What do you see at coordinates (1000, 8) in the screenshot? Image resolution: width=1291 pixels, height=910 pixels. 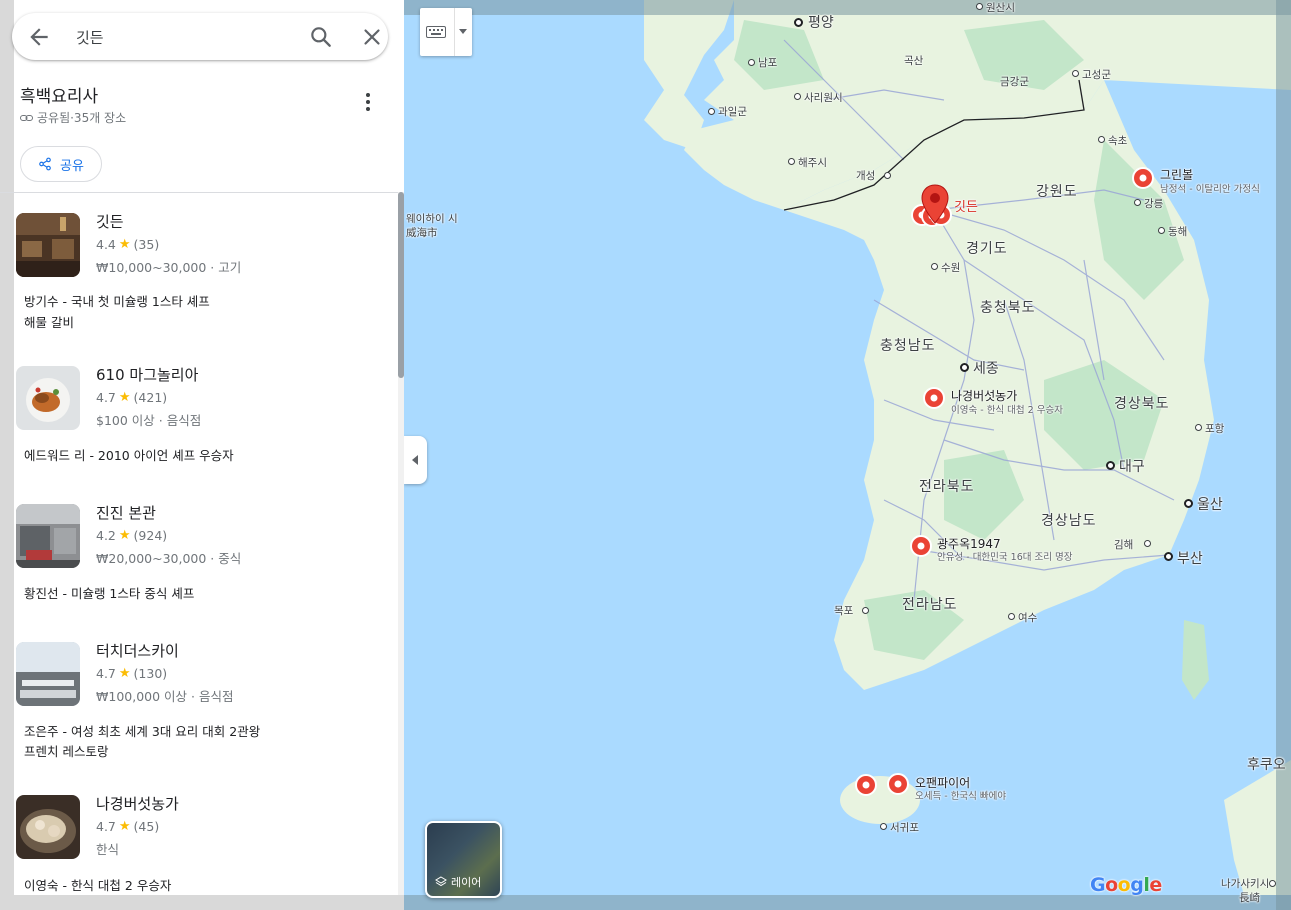 I see `city-label: 원산시` at bounding box center [1000, 8].